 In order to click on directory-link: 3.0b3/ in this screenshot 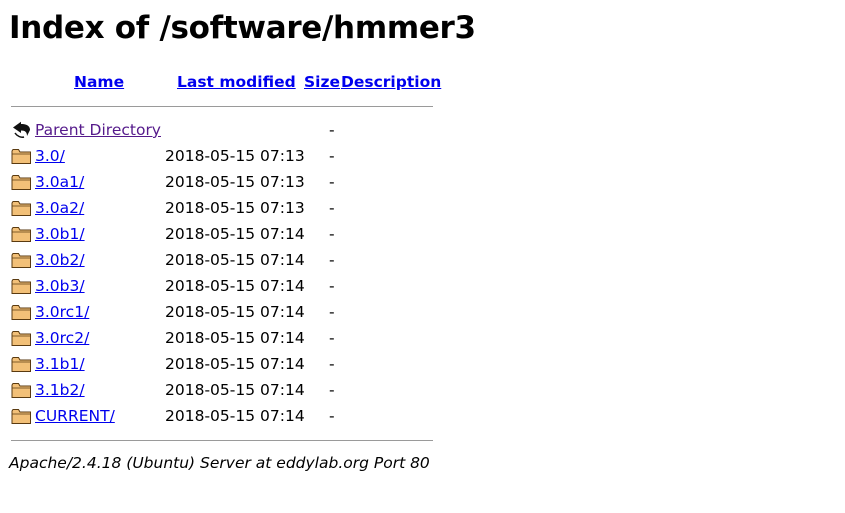, I will do `click(60, 286)`.